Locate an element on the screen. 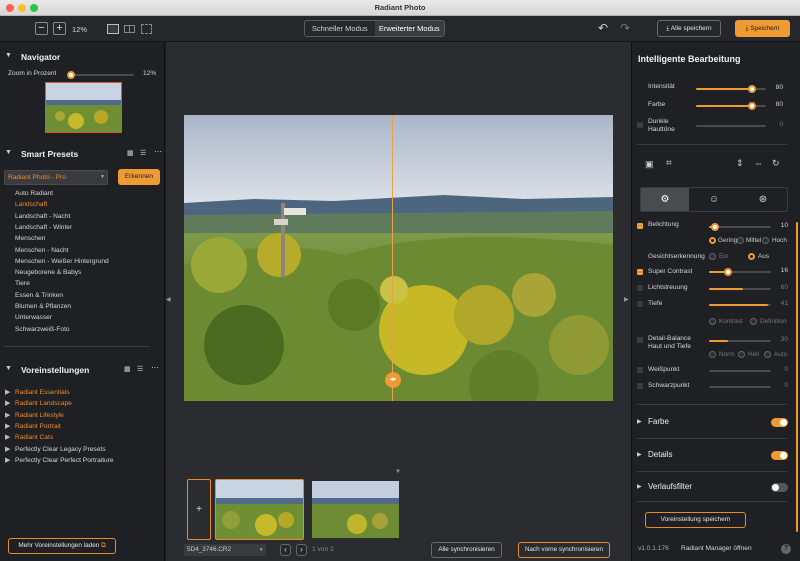 The image size is (800, 561). zoom-out-button: − is located at coordinates (41, 28).